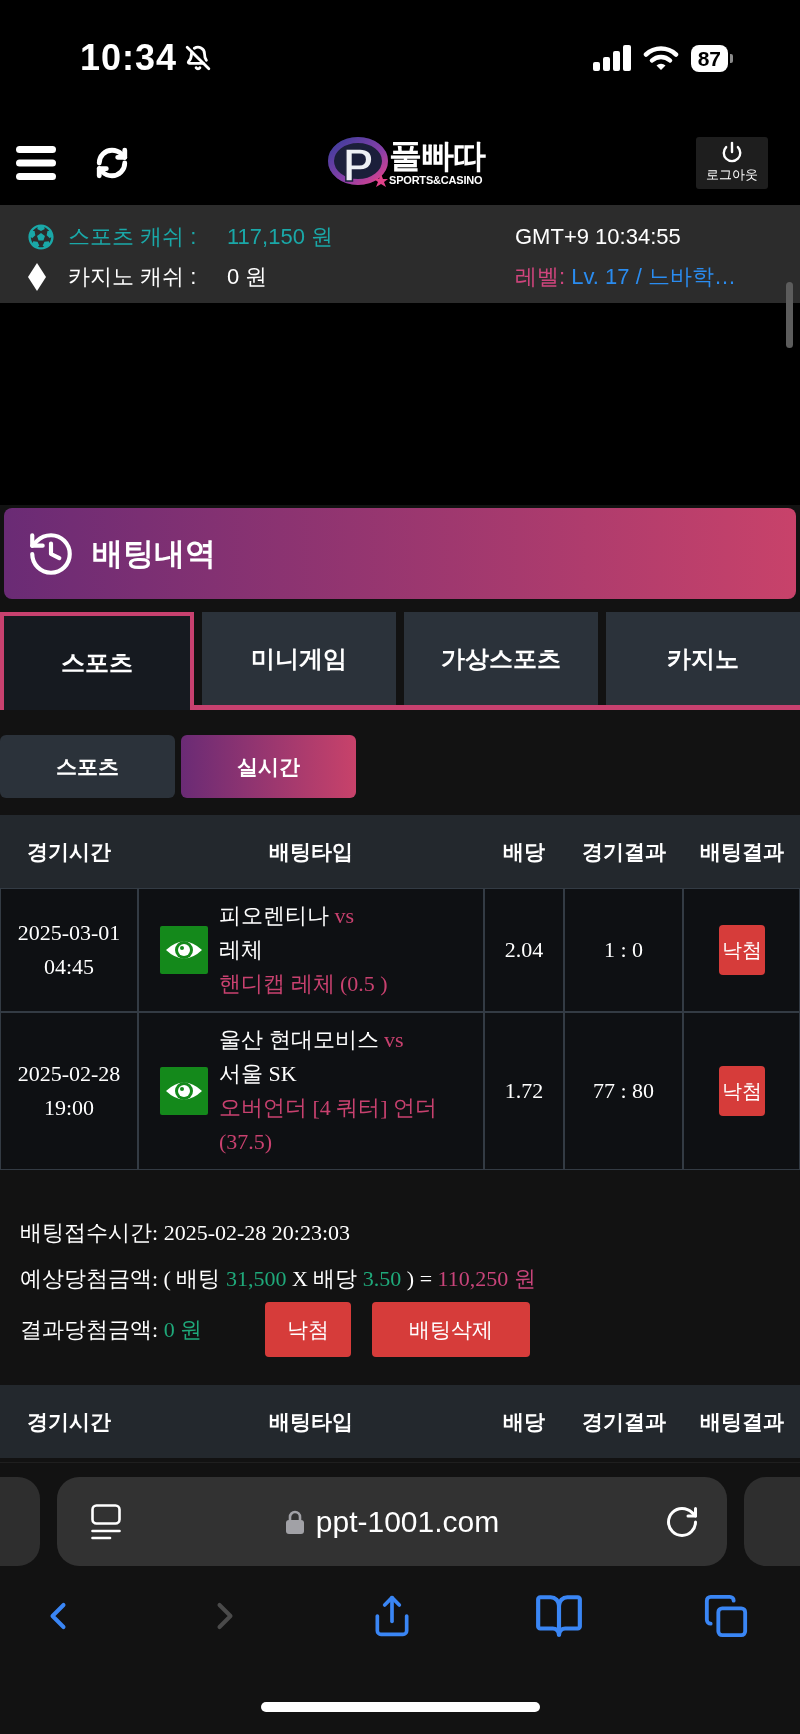 This screenshot has height=1734, width=800. What do you see at coordinates (598, 237) in the screenshot?
I see `server-clock: GMT+9 10:34:55` at bounding box center [598, 237].